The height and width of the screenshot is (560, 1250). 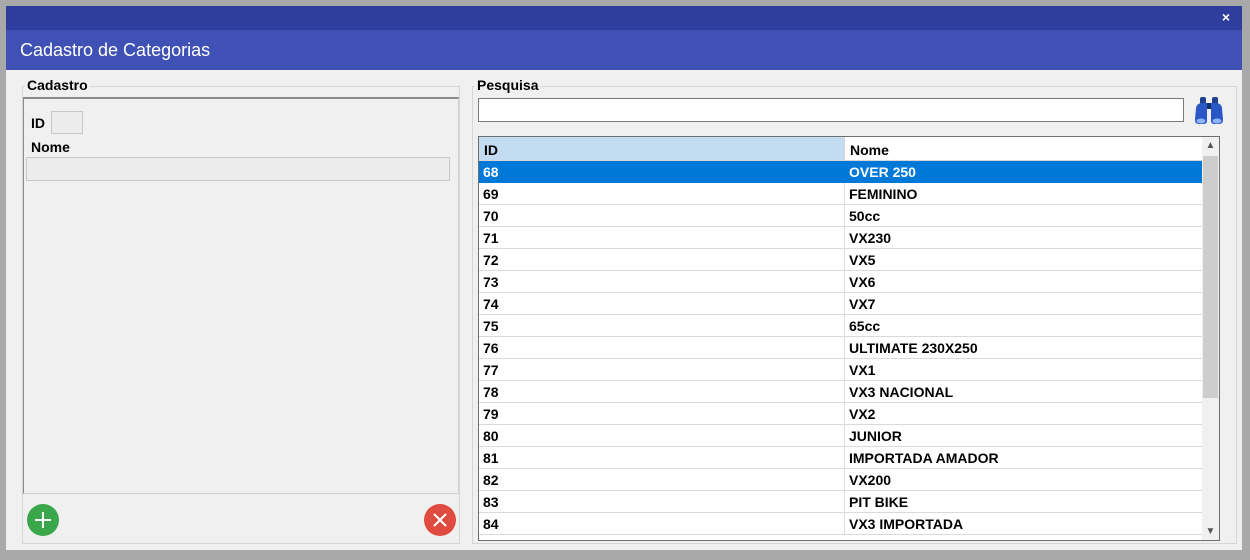 I want to click on header-bar: Cadastro de Categorias, so click(x=624, y=50).